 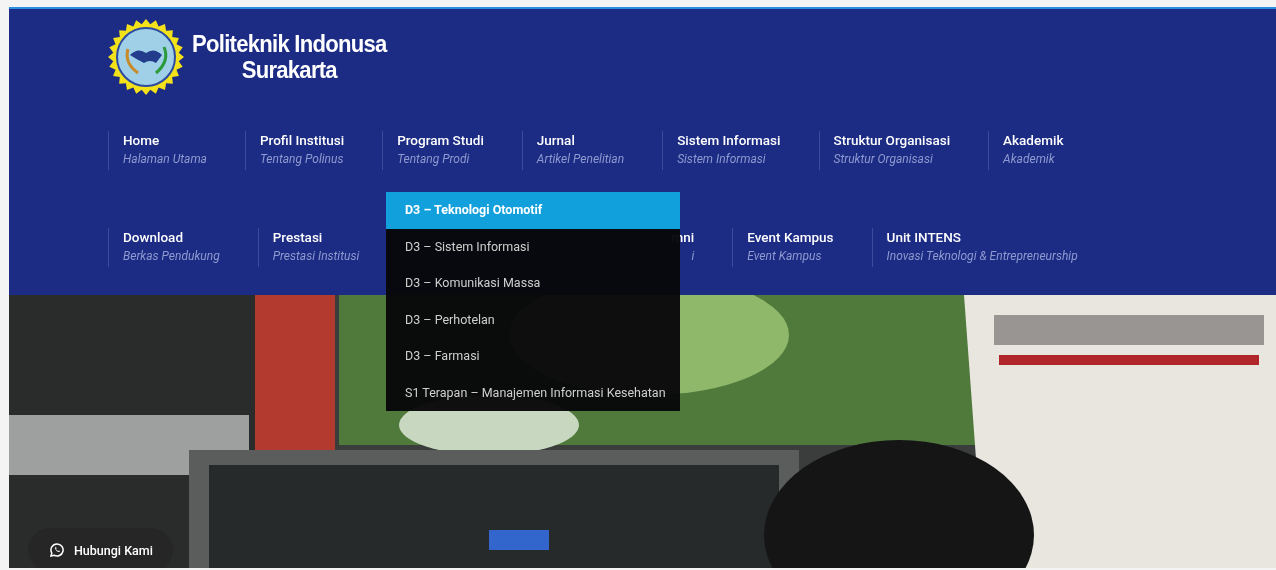 I want to click on nav-title: Profil Institusi, so click(x=302, y=140).